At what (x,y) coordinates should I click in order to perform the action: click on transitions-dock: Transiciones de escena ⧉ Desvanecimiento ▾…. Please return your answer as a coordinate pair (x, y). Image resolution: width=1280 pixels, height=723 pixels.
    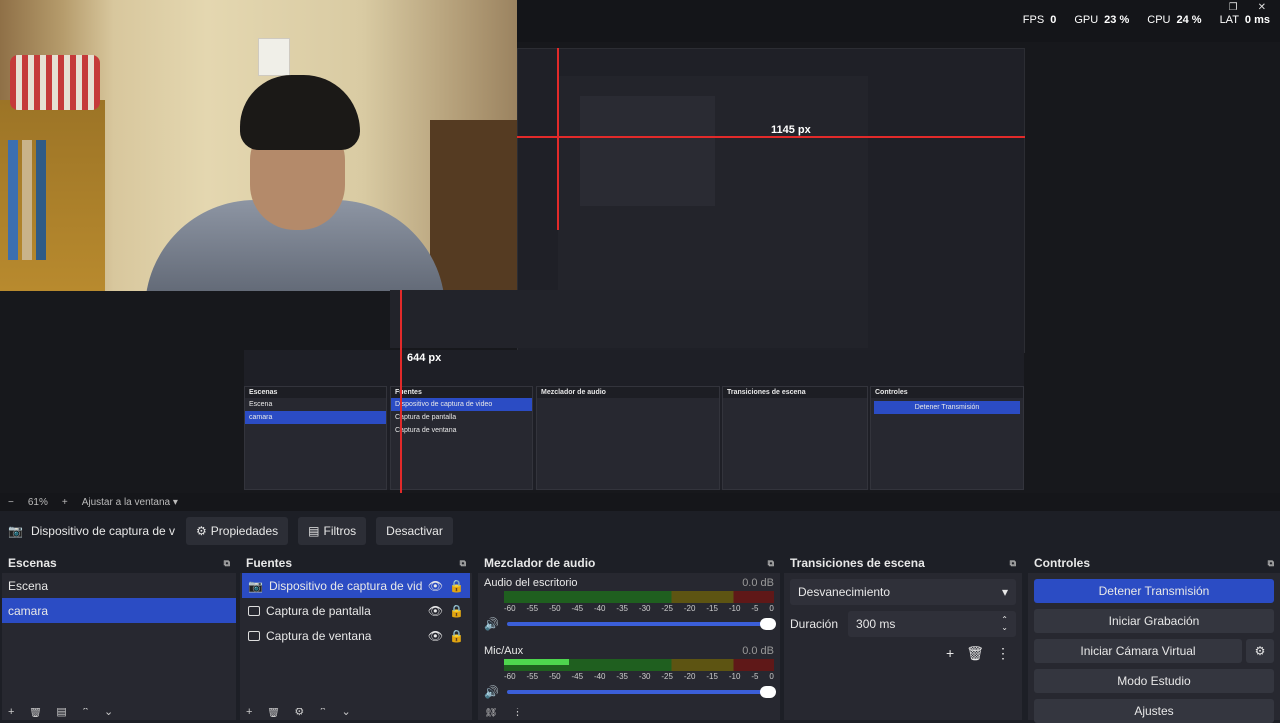
    Looking at the image, I should click on (903, 636).